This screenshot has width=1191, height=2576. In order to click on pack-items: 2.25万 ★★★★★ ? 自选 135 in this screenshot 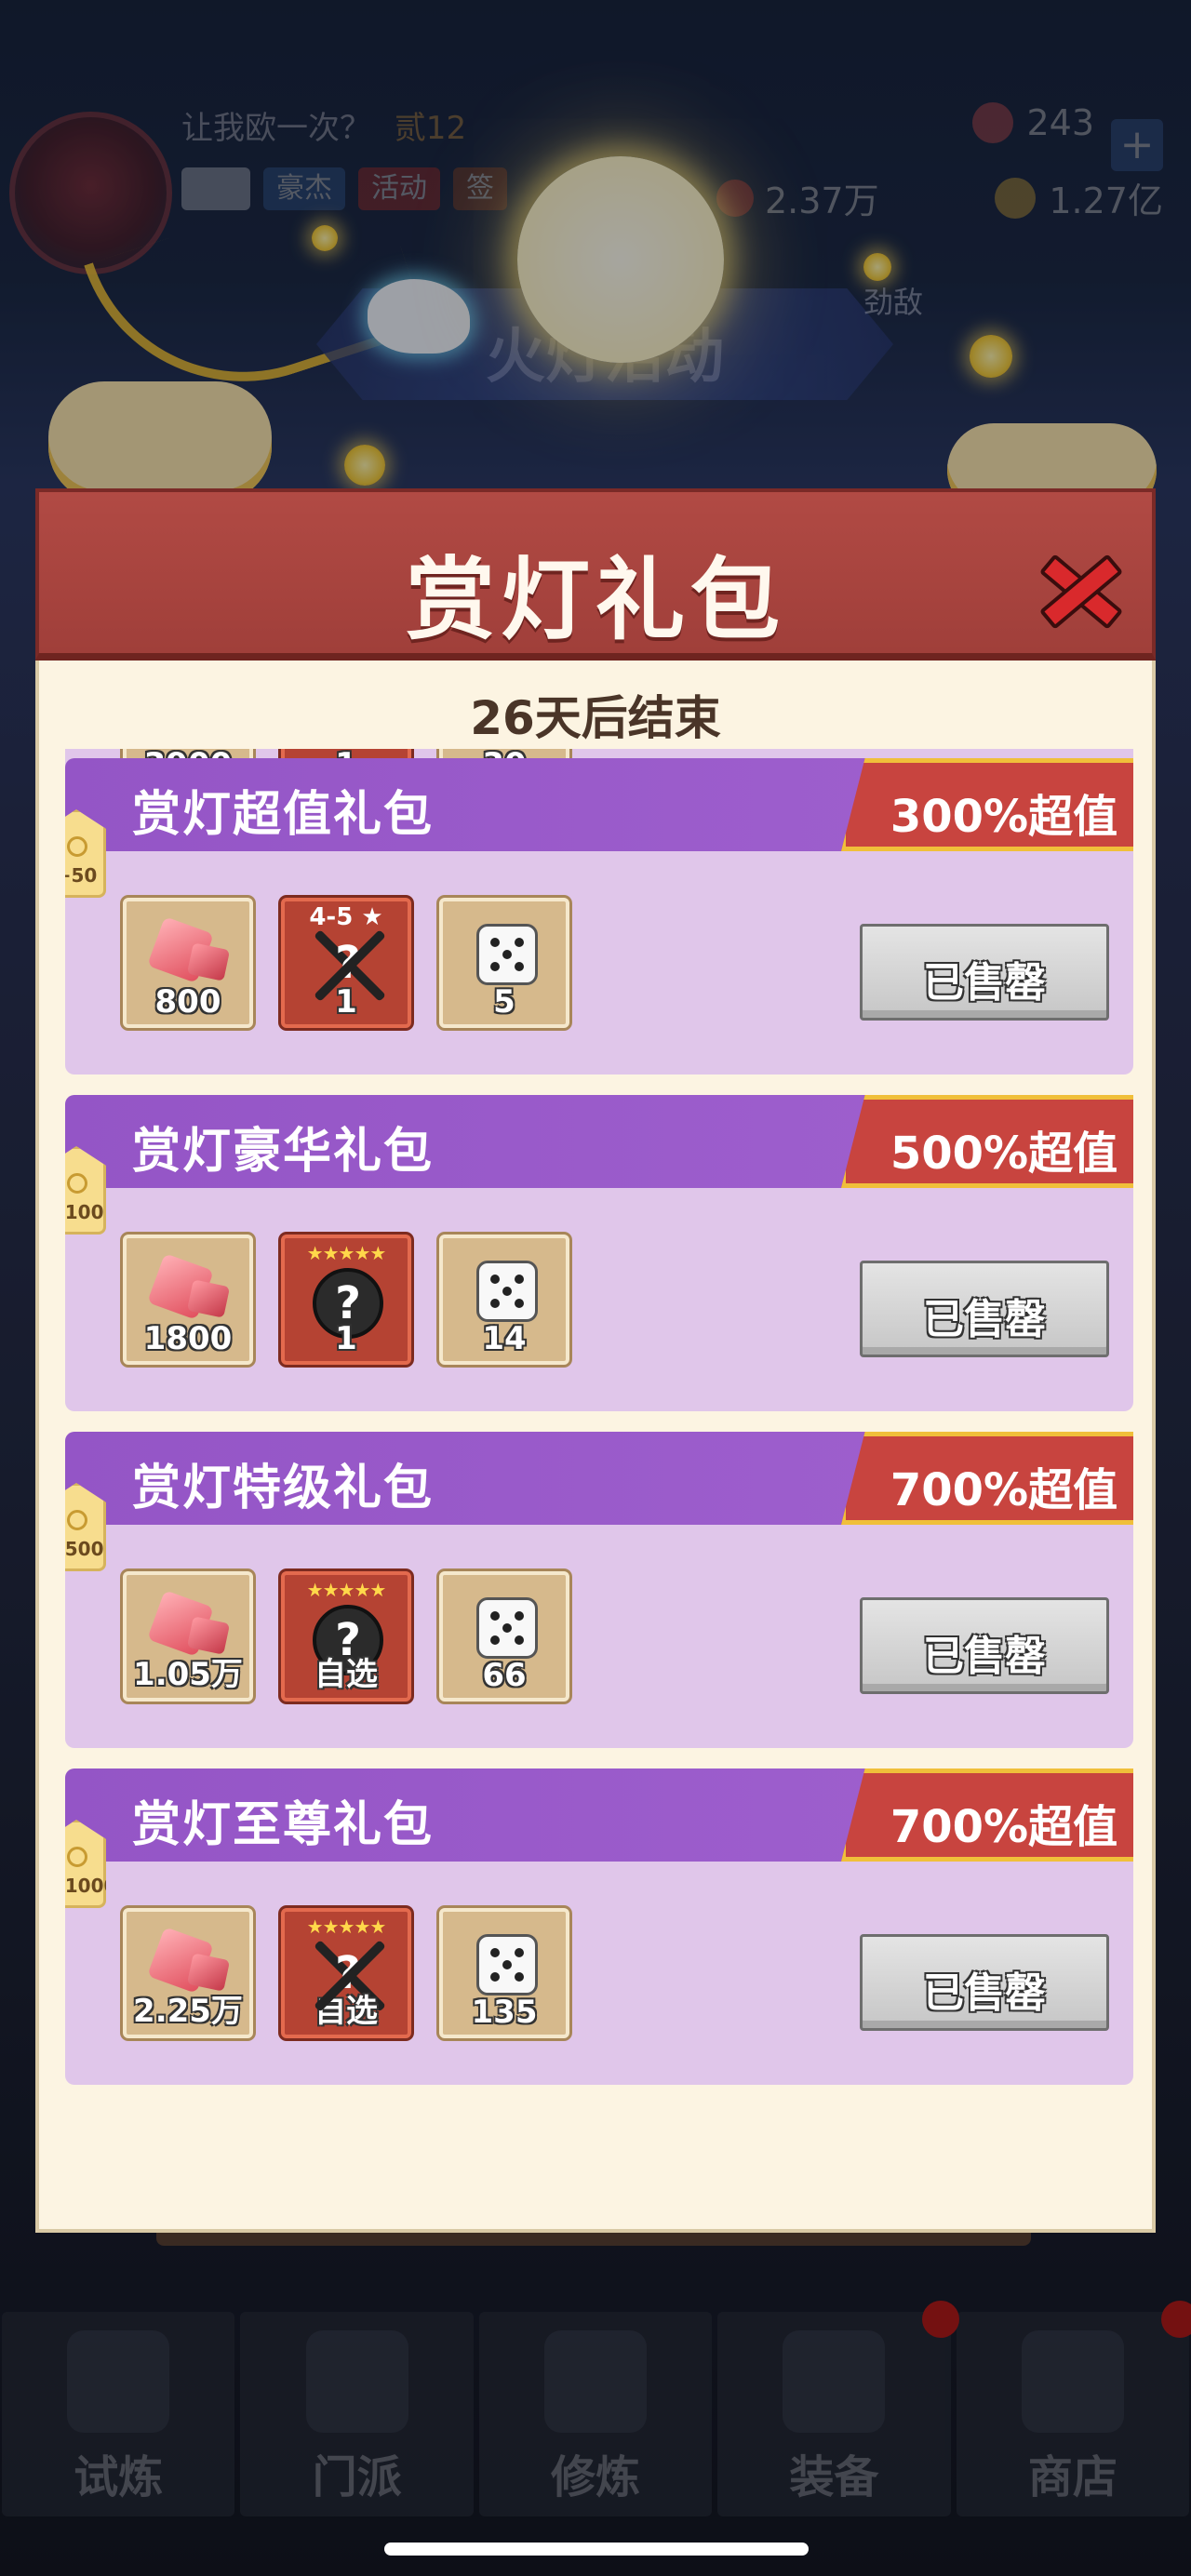, I will do `click(346, 1973)`.